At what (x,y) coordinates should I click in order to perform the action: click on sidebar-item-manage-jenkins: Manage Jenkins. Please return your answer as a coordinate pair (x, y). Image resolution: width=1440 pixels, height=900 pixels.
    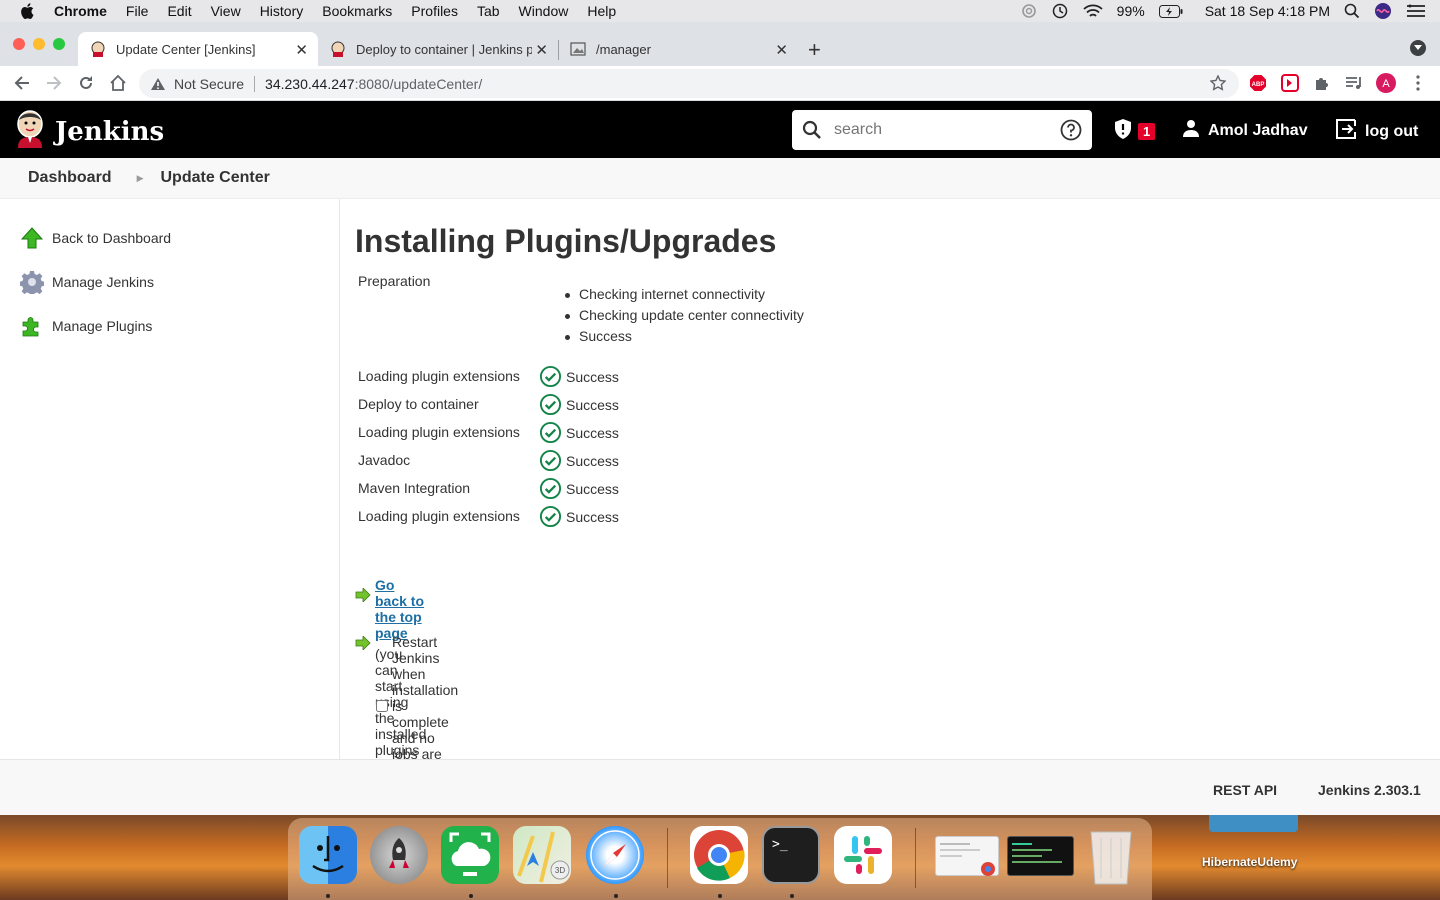
    Looking at the image, I should click on (87, 282).